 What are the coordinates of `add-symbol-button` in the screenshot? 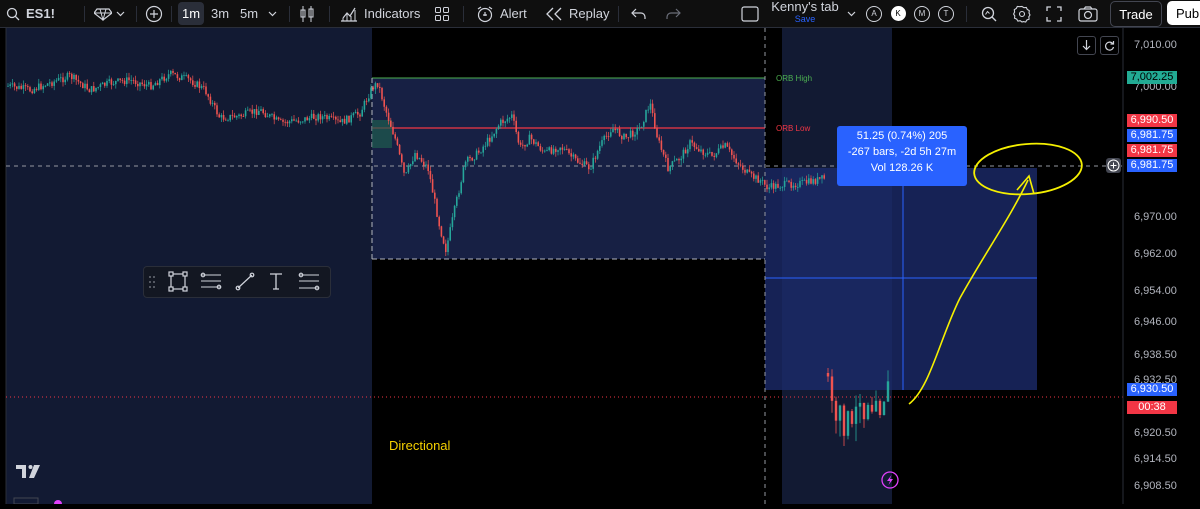 It's located at (154, 13).